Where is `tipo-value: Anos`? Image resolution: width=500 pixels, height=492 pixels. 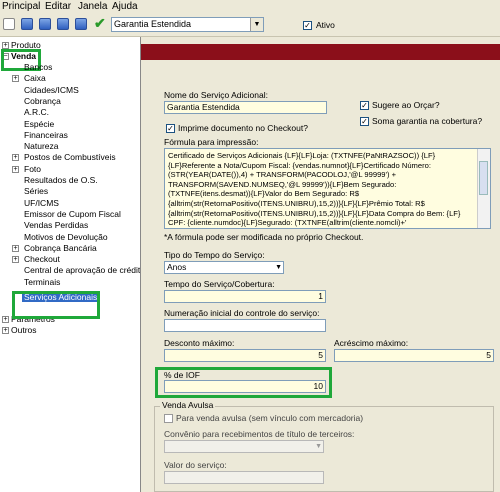 tipo-value: Anos is located at coordinates (177, 267).